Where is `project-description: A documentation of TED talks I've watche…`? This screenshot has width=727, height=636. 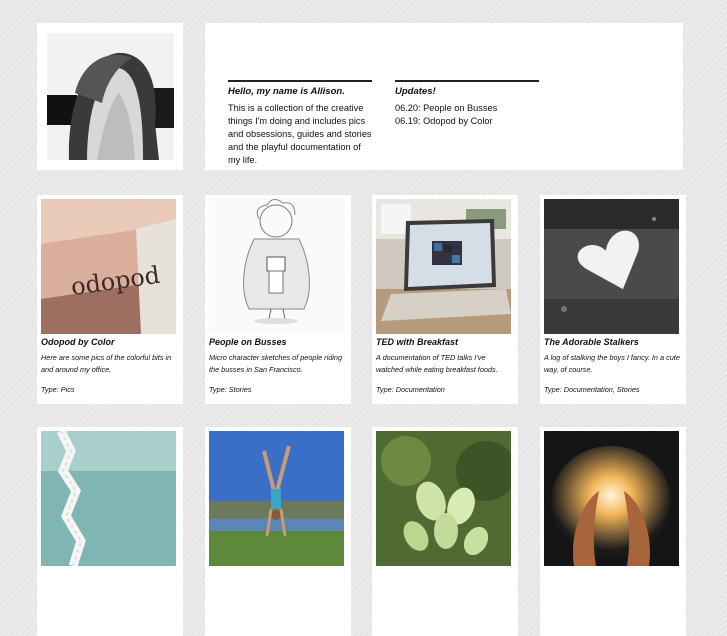 project-description: A documentation of TED talks I've watche… is located at coordinates (437, 363).